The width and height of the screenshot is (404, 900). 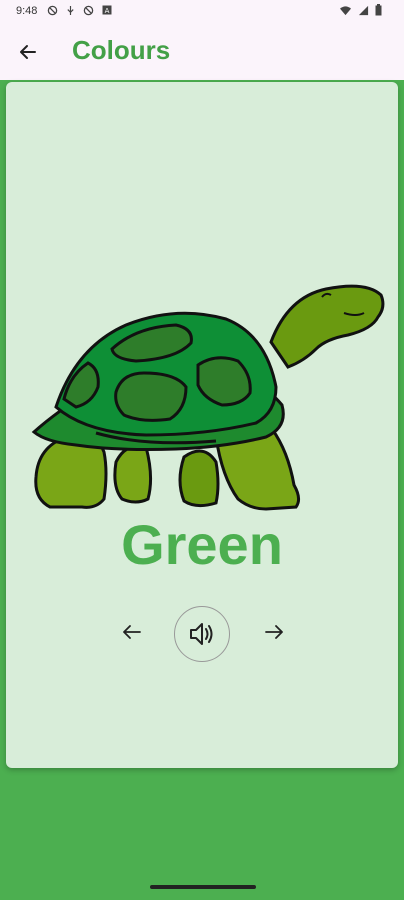 I want to click on play-sound-button, so click(x=202, y=634).